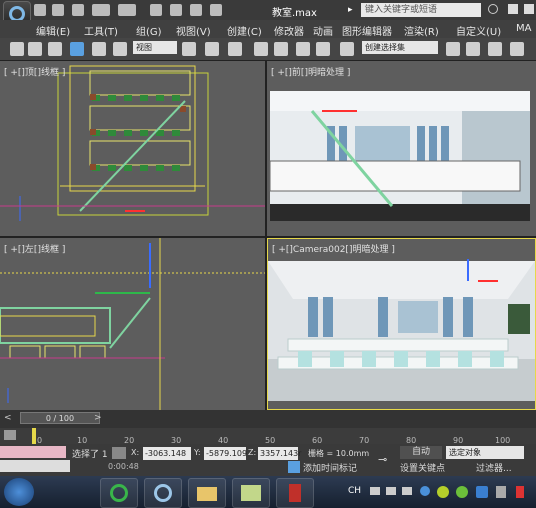 This screenshot has height=508, width=536. What do you see at coordinates (517, 49) in the screenshot?
I see `graphite-icon` at bounding box center [517, 49].